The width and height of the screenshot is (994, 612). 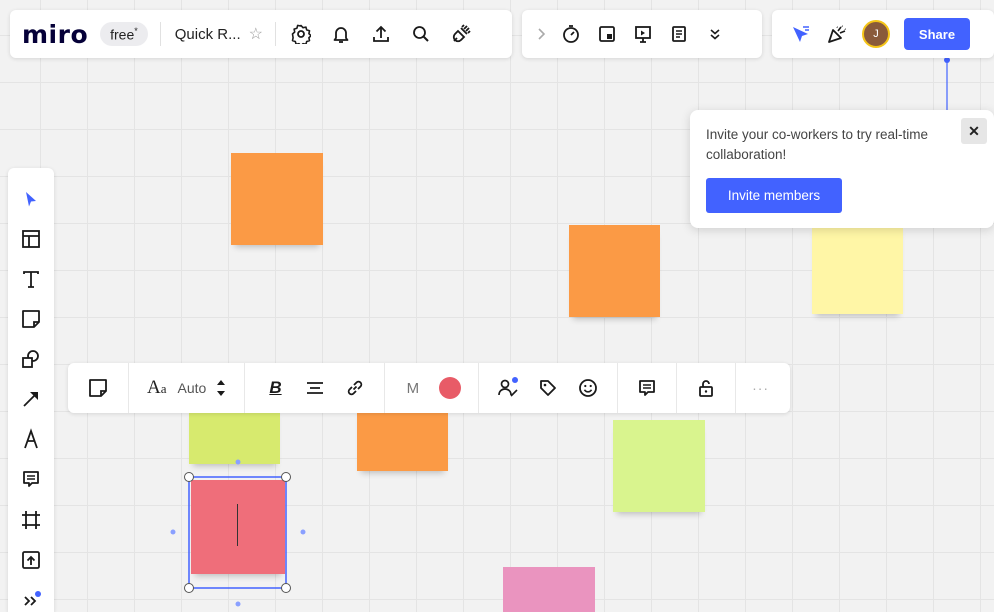 I want to click on color-picker-swatch, so click(x=450, y=388).